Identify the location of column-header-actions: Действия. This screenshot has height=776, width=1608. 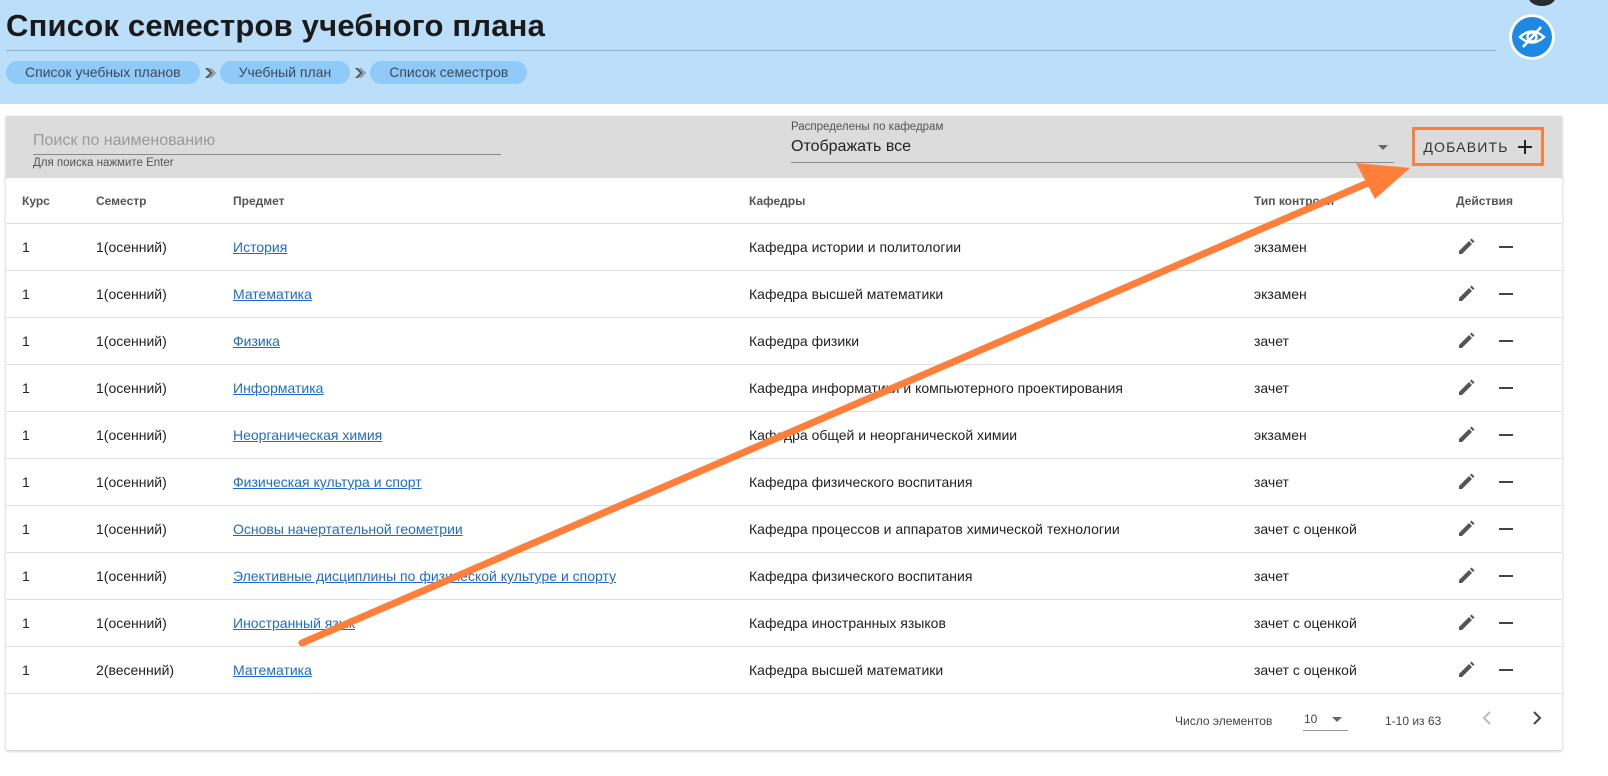
(1509, 201).